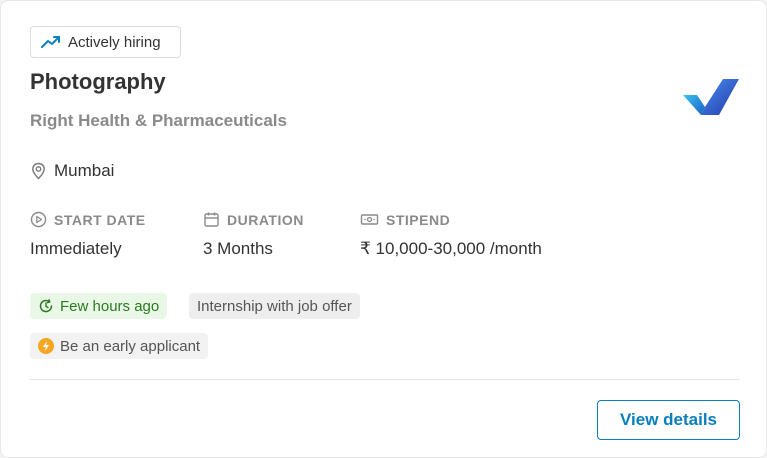 Image resolution: width=767 pixels, height=458 pixels. Describe the element at coordinates (158, 121) in the screenshot. I see `company-name: Right Health & Pharmaceuticals` at that location.